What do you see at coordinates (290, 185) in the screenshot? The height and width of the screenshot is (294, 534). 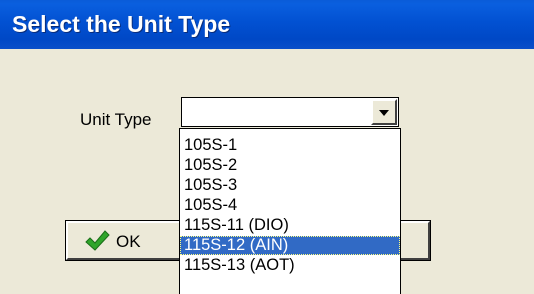 I see `list-item: 105S-3` at bounding box center [290, 185].